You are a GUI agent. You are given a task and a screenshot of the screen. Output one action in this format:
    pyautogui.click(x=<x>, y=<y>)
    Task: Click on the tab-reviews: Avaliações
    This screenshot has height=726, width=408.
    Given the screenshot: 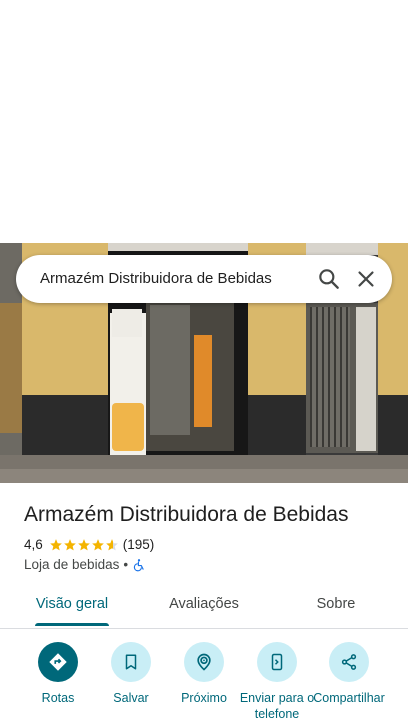 What is the action you would take?
    pyautogui.click(x=204, y=606)
    